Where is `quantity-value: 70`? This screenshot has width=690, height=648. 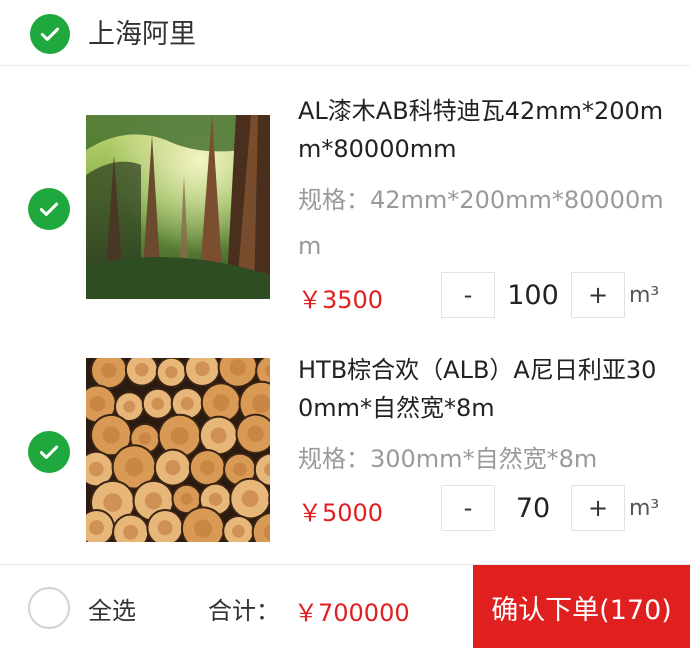
quantity-value: 70 is located at coordinates (533, 508).